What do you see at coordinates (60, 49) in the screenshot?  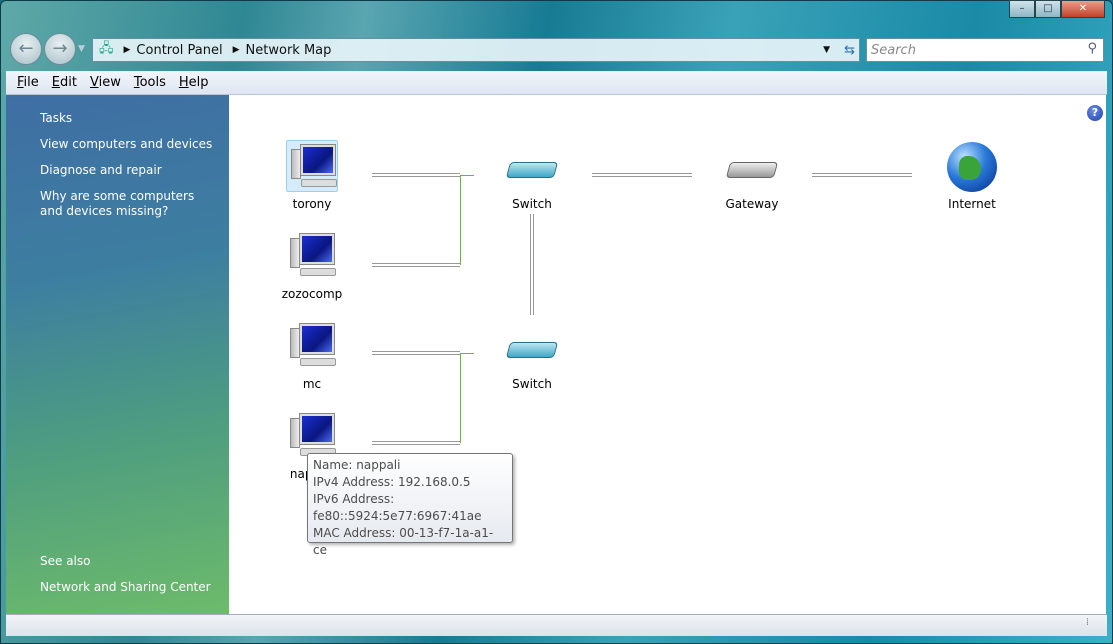 I see `forward-button: →` at bounding box center [60, 49].